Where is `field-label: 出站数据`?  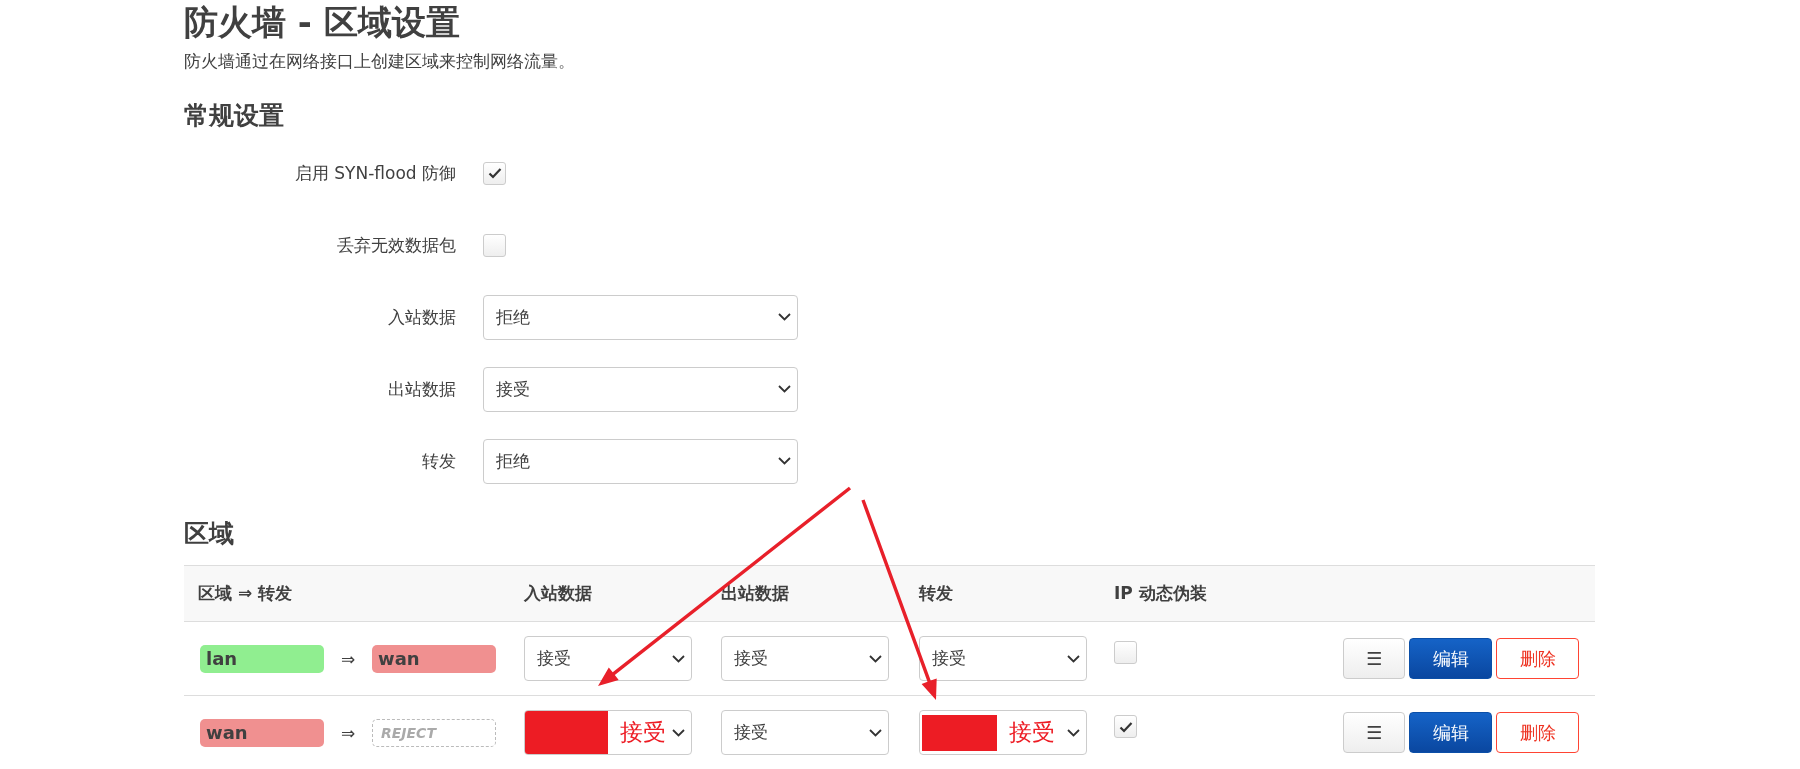 field-label: 出站数据 is located at coordinates (421, 389).